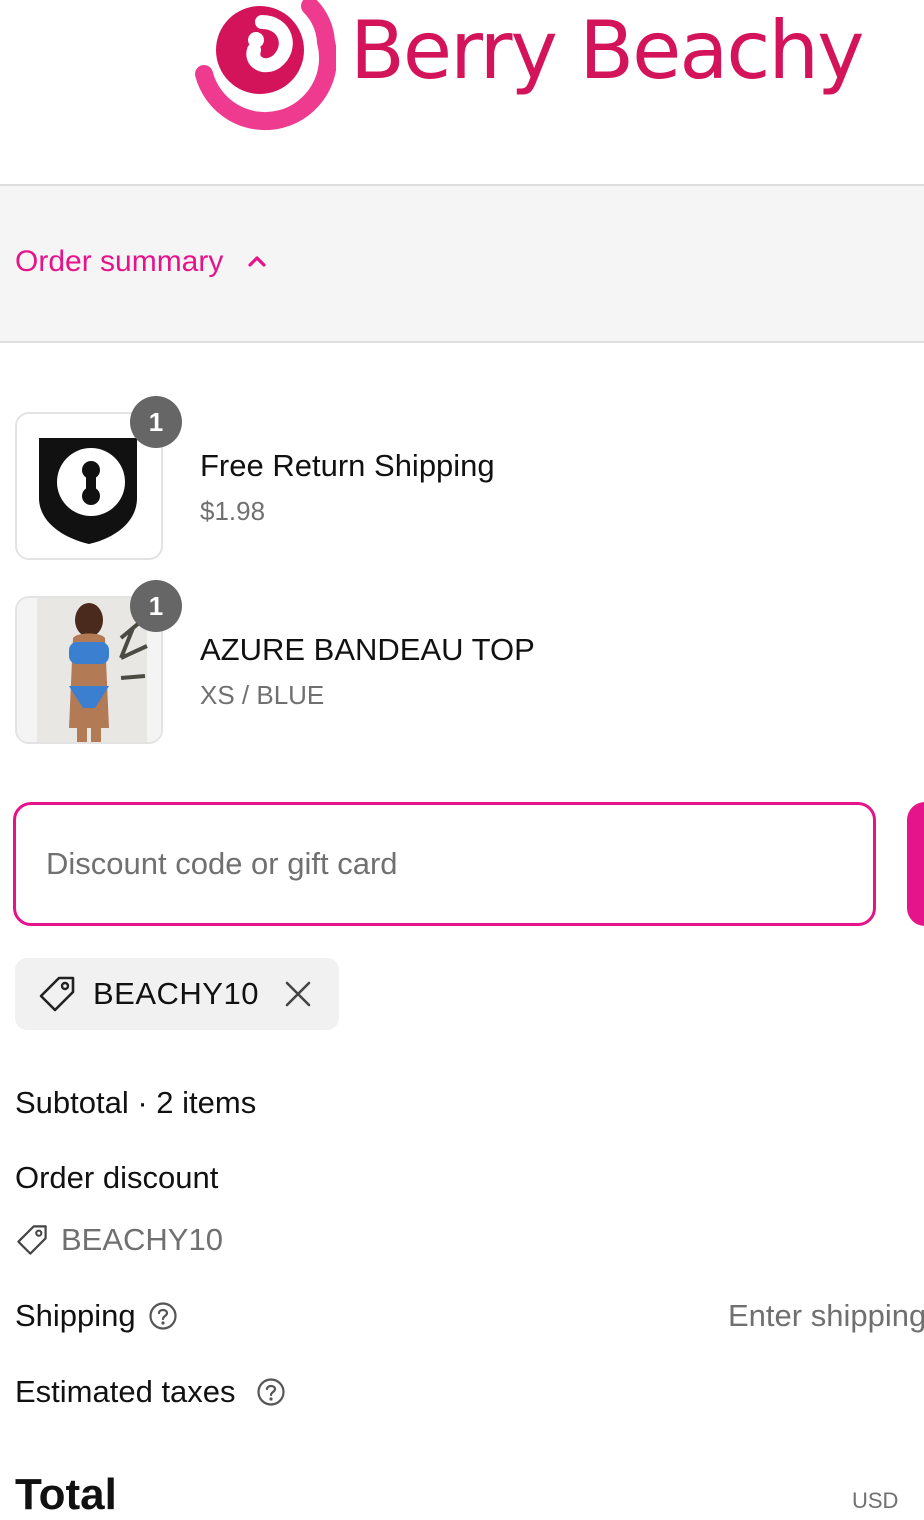 This screenshot has height=1520, width=924. I want to click on order-discount-label: Order discount, so click(117, 1177).